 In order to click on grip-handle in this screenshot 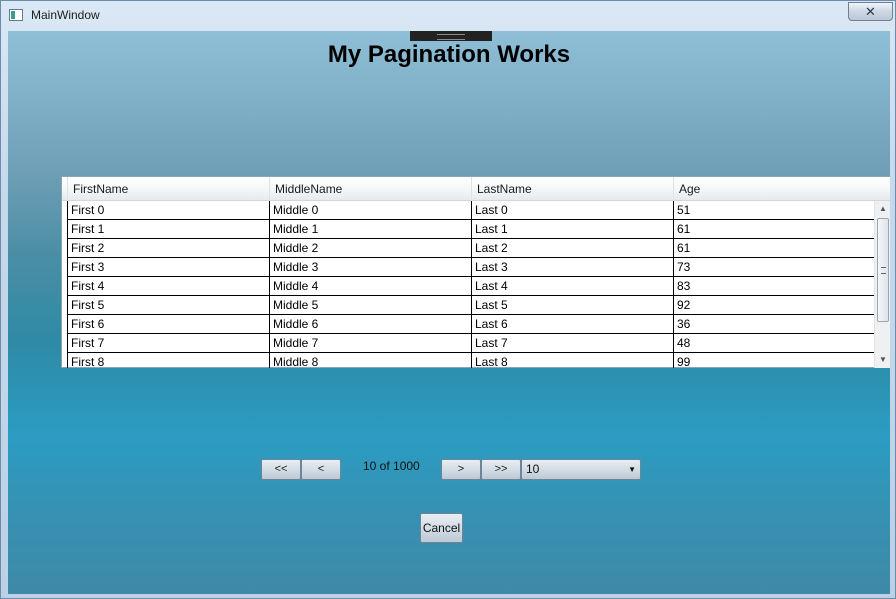, I will do `click(451, 36)`.